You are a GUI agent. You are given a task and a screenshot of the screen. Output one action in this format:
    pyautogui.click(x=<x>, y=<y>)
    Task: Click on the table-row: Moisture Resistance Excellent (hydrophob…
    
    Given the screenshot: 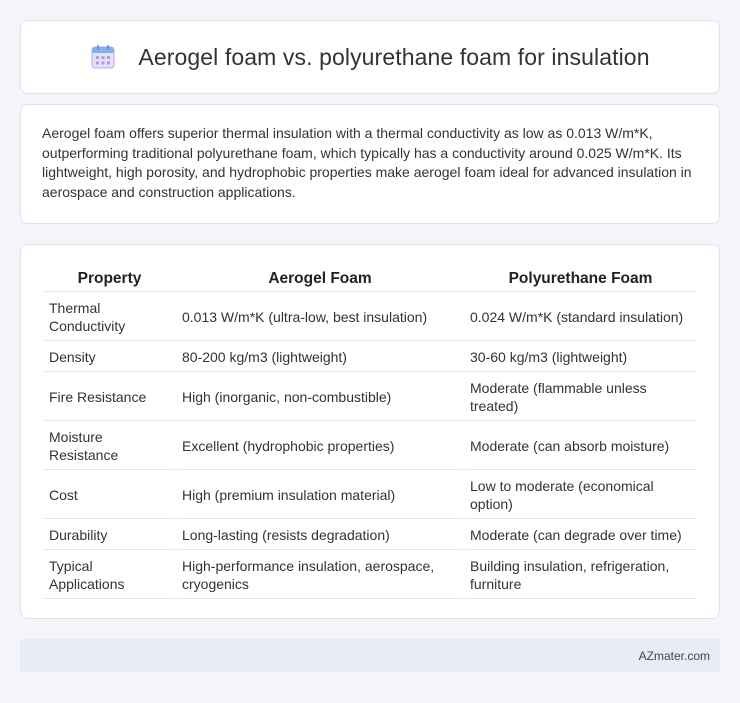 What is the action you would take?
    pyautogui.click(x=370, y=446)
    